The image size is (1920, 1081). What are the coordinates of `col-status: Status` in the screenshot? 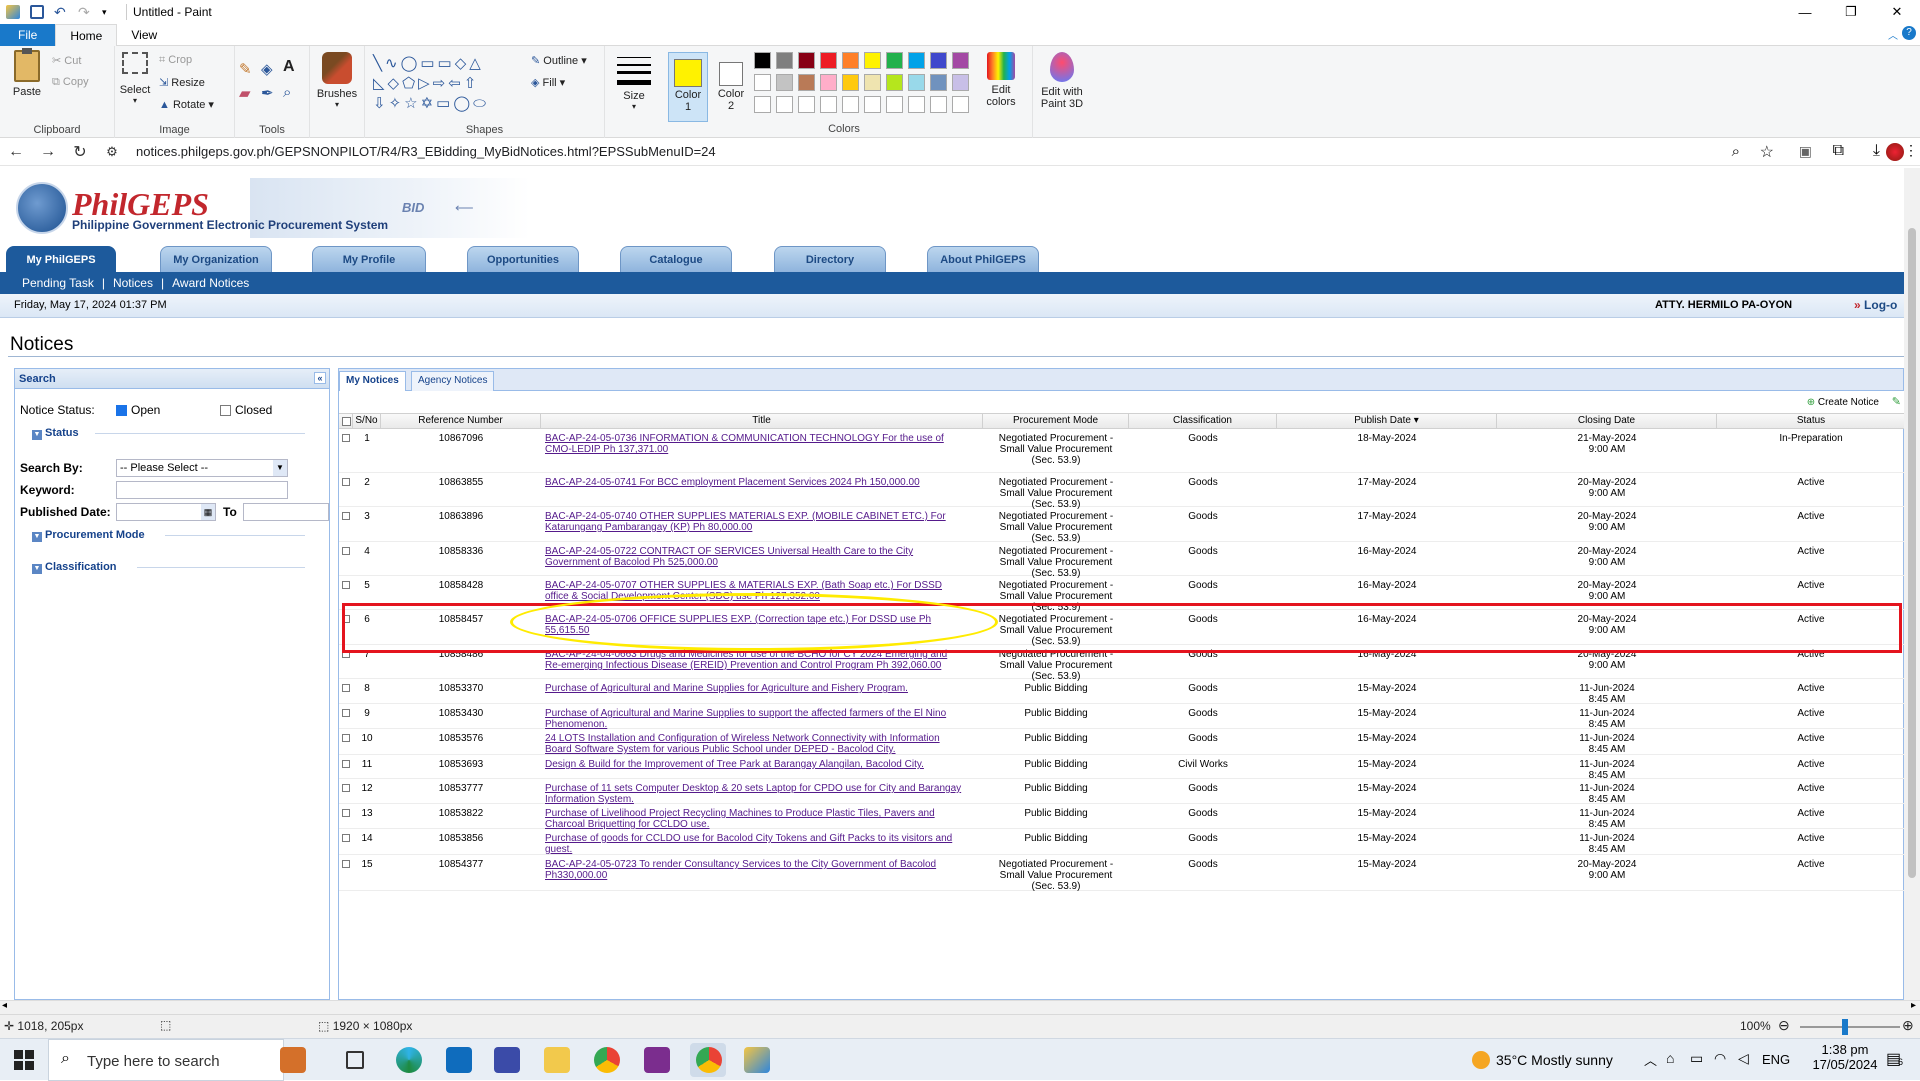 It's located at (1810, 421).